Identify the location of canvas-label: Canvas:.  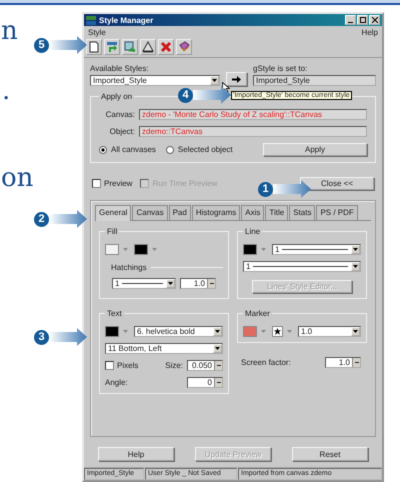
(119, 114).